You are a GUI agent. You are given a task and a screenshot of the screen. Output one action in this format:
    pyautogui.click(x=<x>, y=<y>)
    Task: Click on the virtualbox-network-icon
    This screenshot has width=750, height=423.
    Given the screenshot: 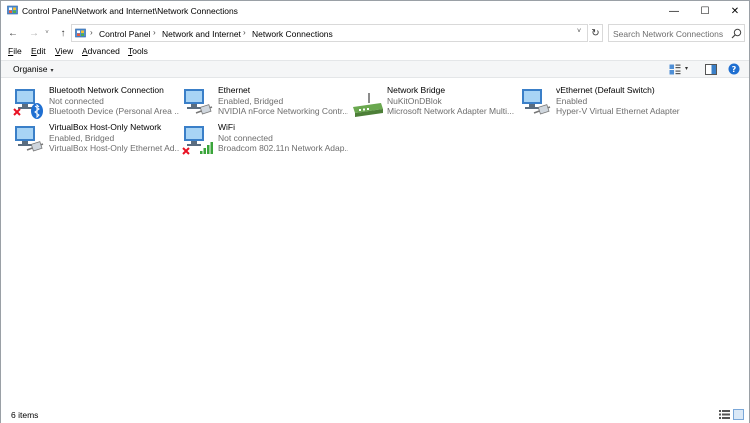 What is the action you would take?
    pyautogui.click(x=29, y=139)
    